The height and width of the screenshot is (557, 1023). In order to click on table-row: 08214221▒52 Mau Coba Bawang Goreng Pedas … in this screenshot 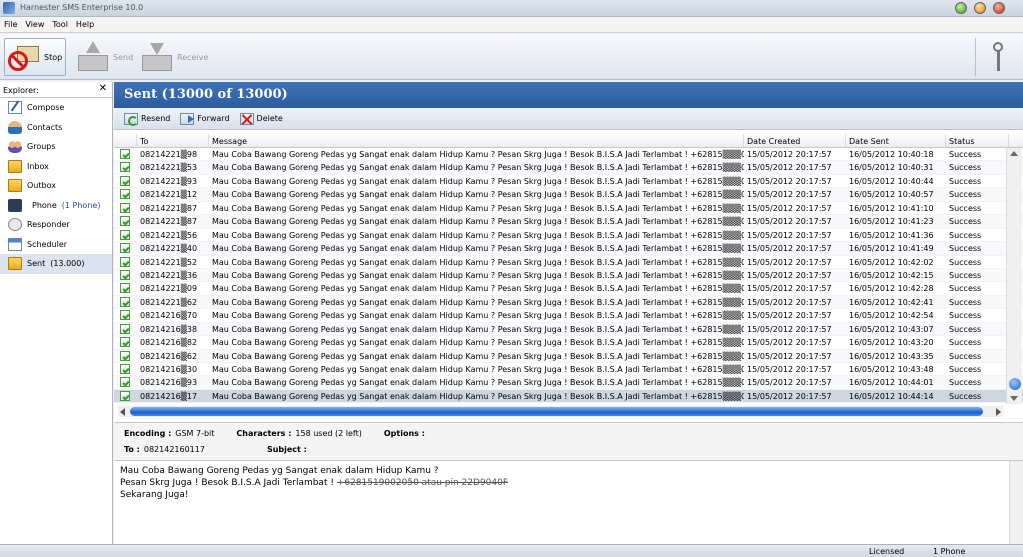, I will do `click(568, 262)`.